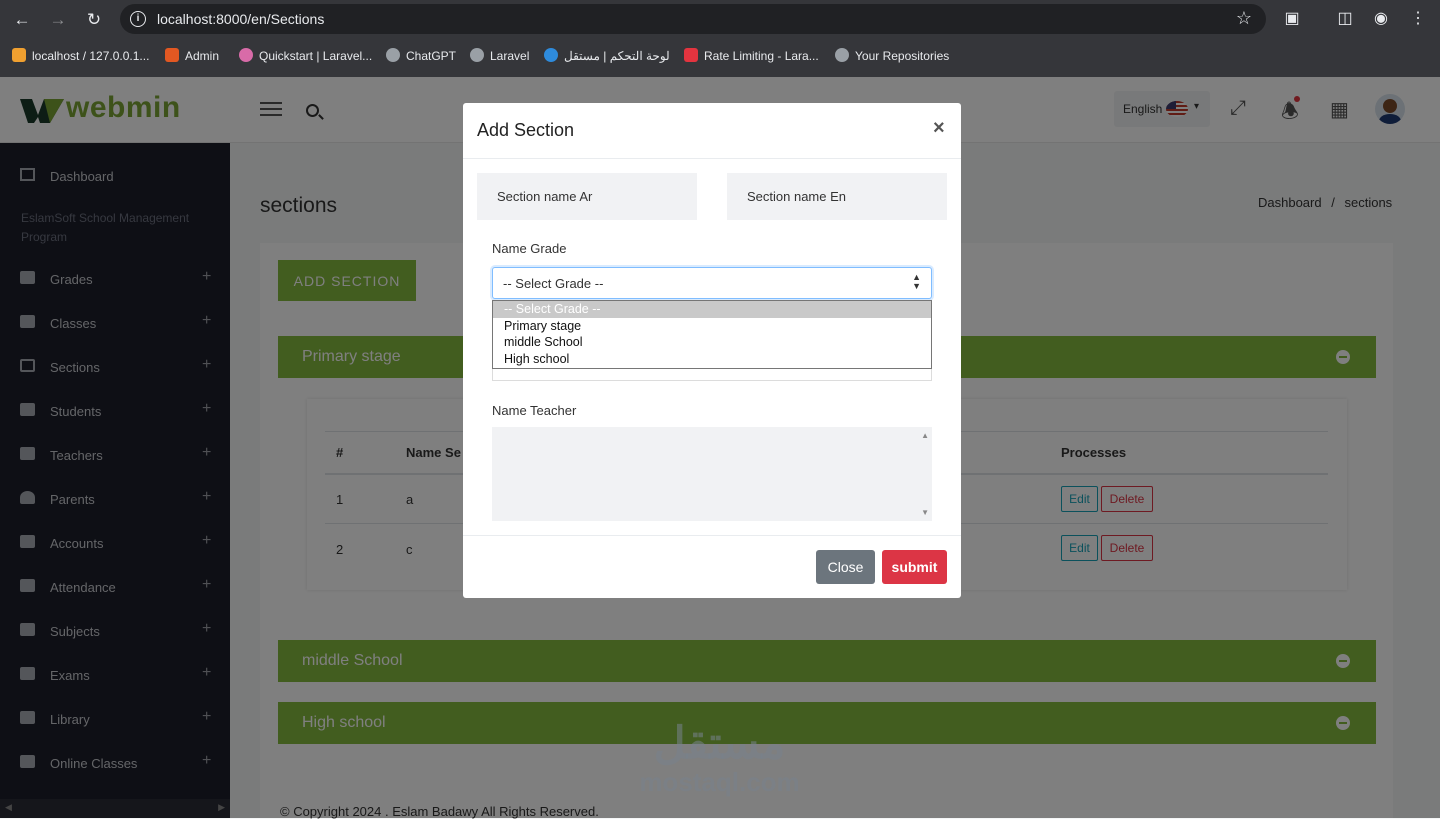 The image size is (1440, 819). What do you see at coordinates (510, 56) in the screenshot?
I see `bookmark-label: Laravel` at bounding box center [510, 56].